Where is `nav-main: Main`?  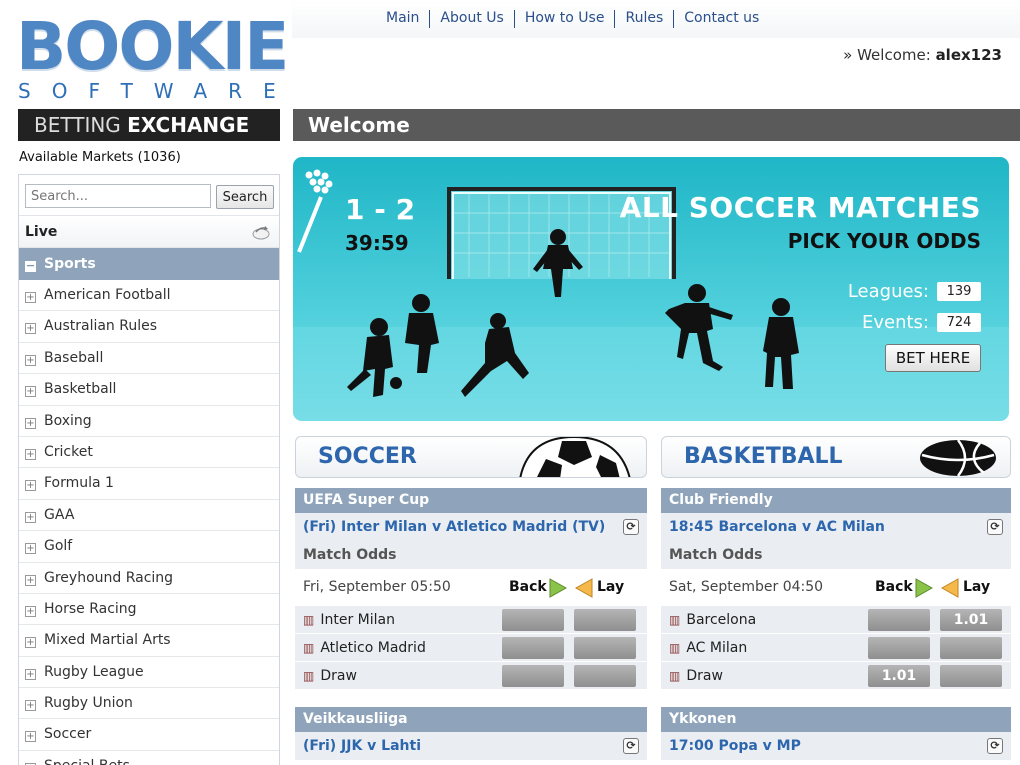 nav-main: Main is located at coordinates (402, 19).